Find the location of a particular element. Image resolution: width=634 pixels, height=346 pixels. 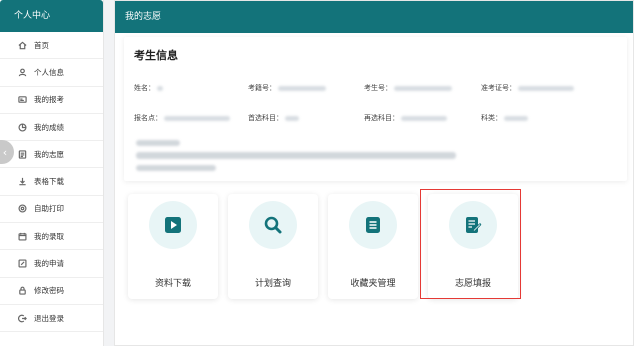

card-label: 计划查询 is located at coordinates (272, 284).